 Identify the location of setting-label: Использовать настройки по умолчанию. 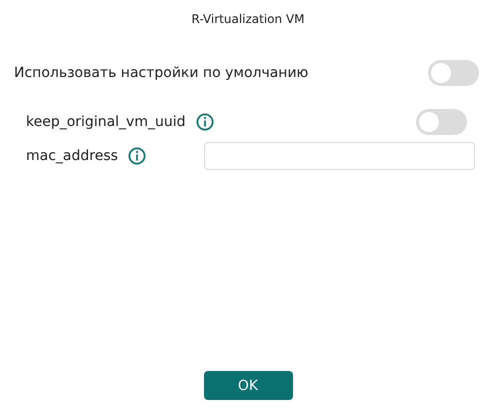
(161, 73).